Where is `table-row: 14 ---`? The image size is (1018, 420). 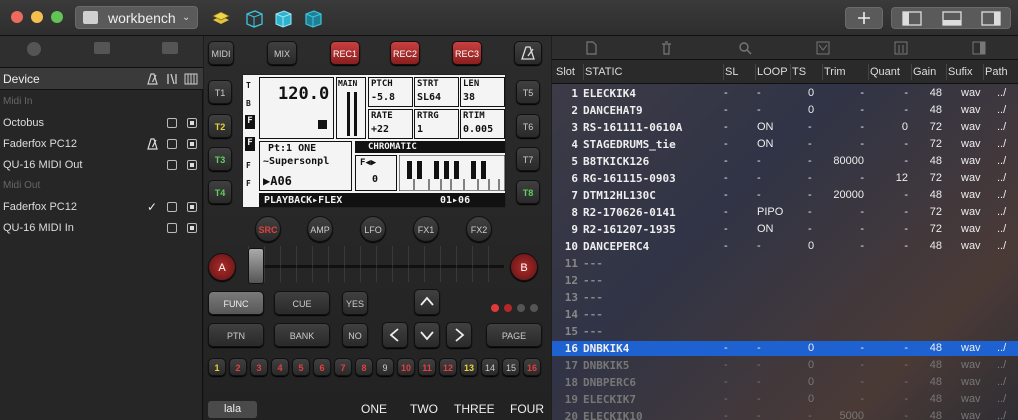
table-row: 14 --- is located at coordinates (785, 314).